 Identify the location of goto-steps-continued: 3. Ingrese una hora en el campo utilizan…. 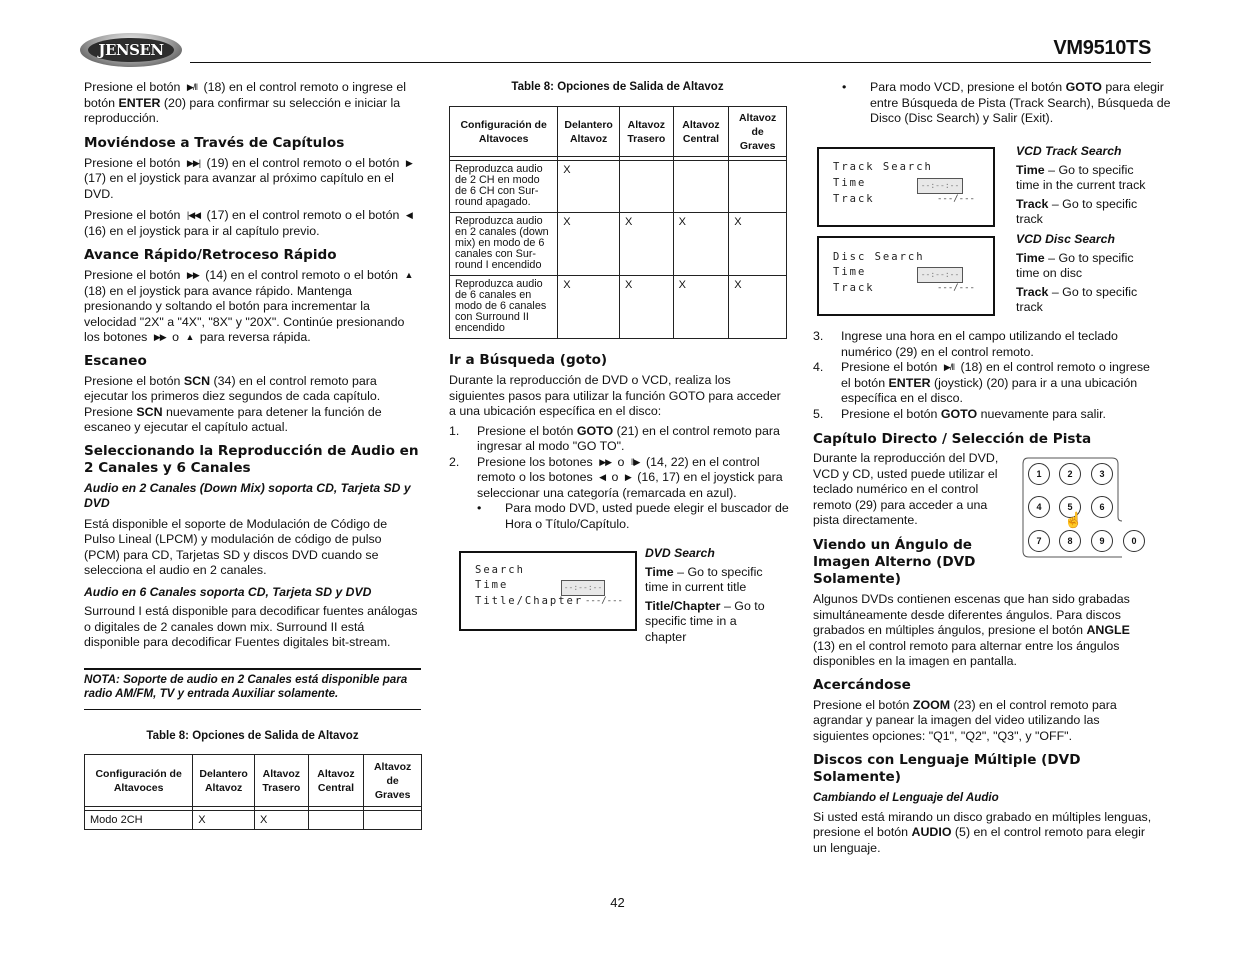
(983, 388).